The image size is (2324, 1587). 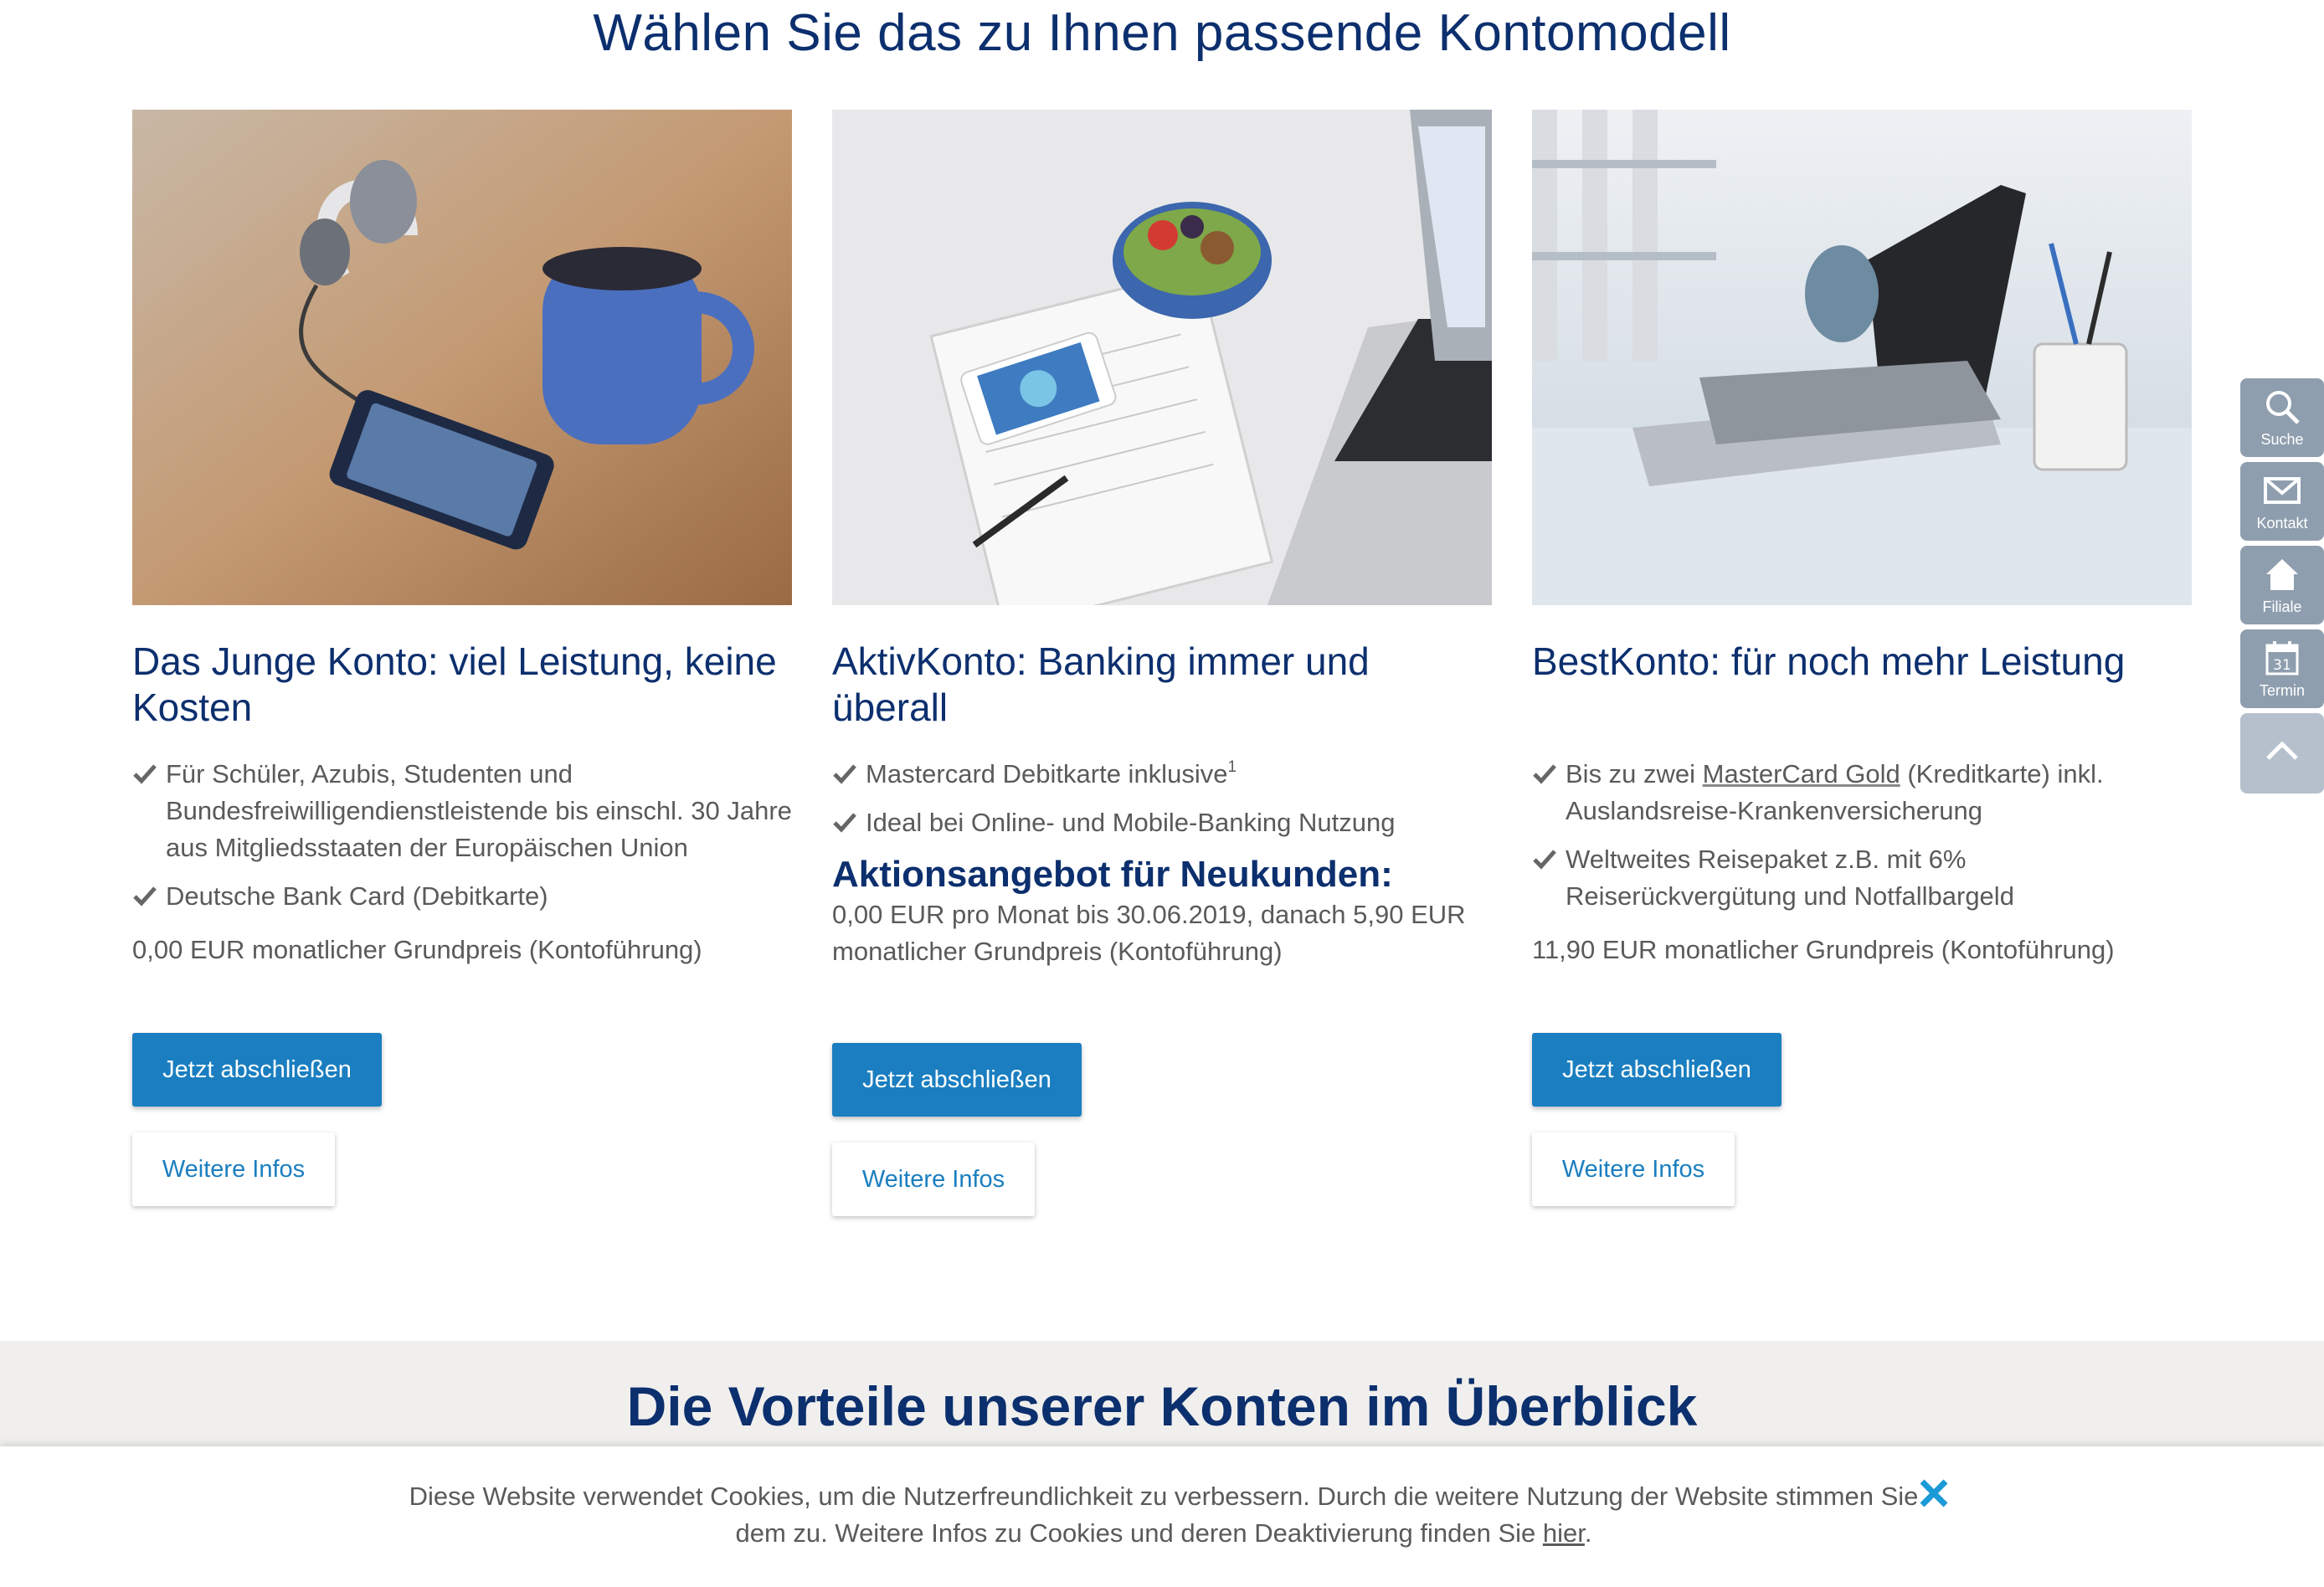 I want to click on promo-title: Aktionsangebot für Neukunden:, so click(x=1112, y=874).